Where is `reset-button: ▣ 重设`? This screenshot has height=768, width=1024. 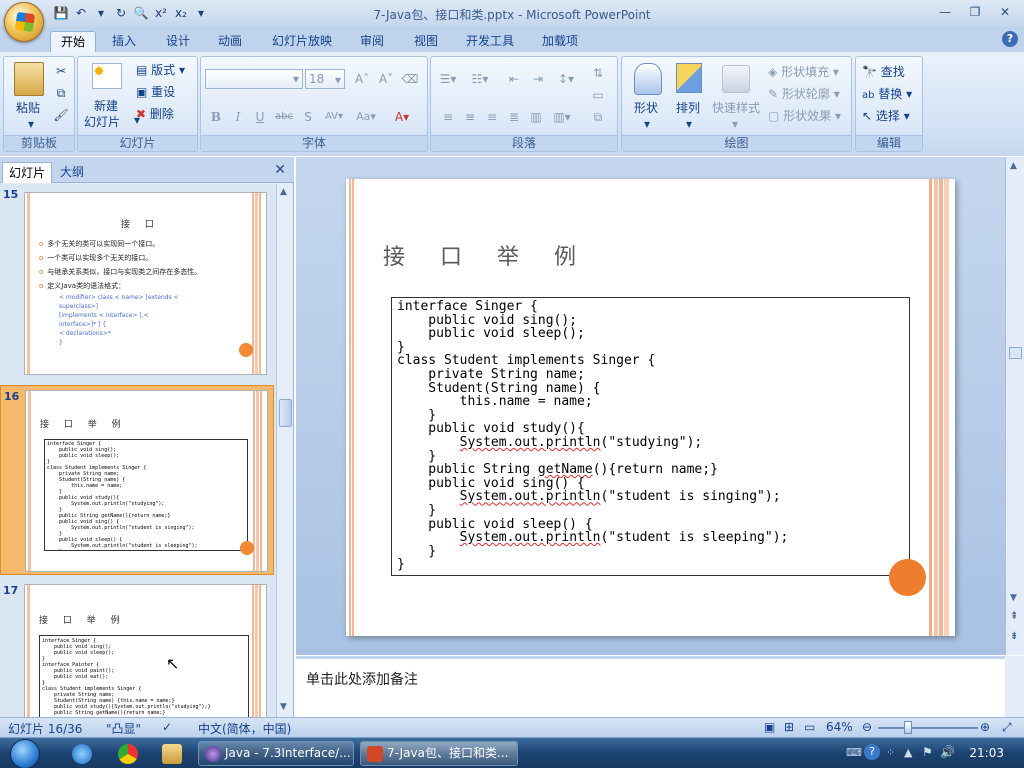
reset-button: ▣ 重设 is located at coordinates (155, 91).